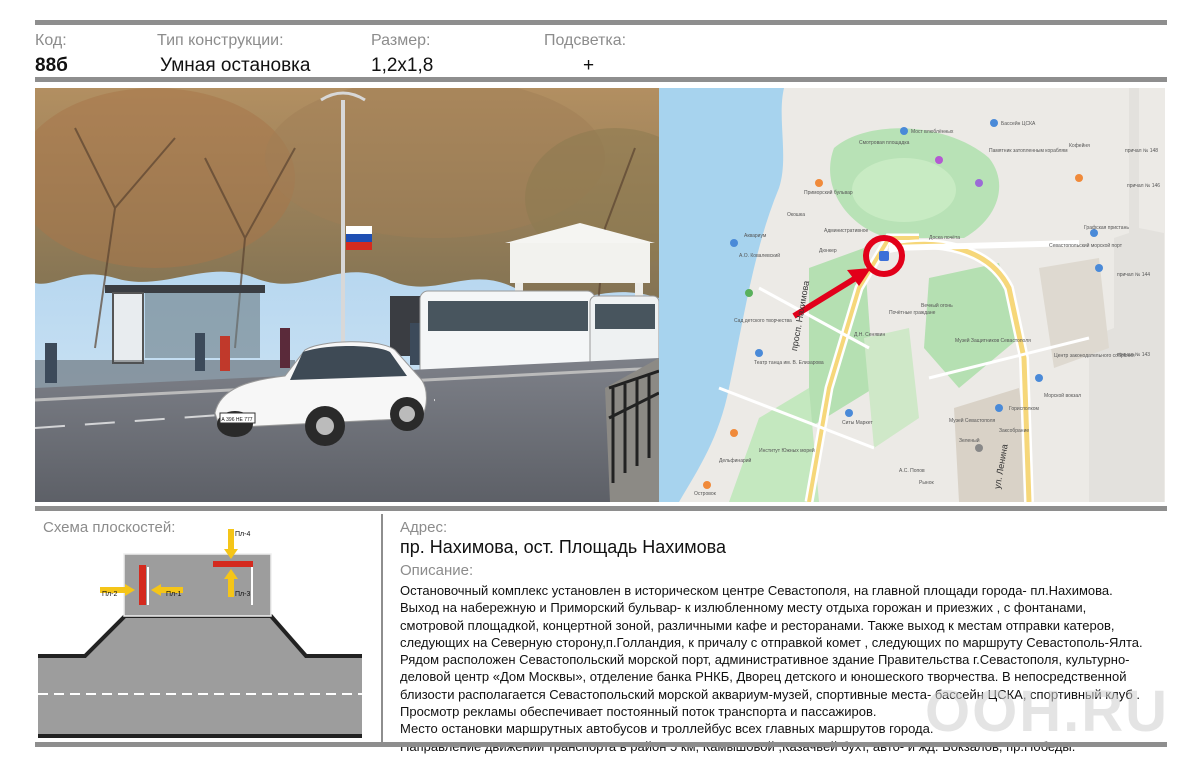 The width and height of the screenshot is (1200, 768). I want to click on plane-1-line, so click(148, 586).